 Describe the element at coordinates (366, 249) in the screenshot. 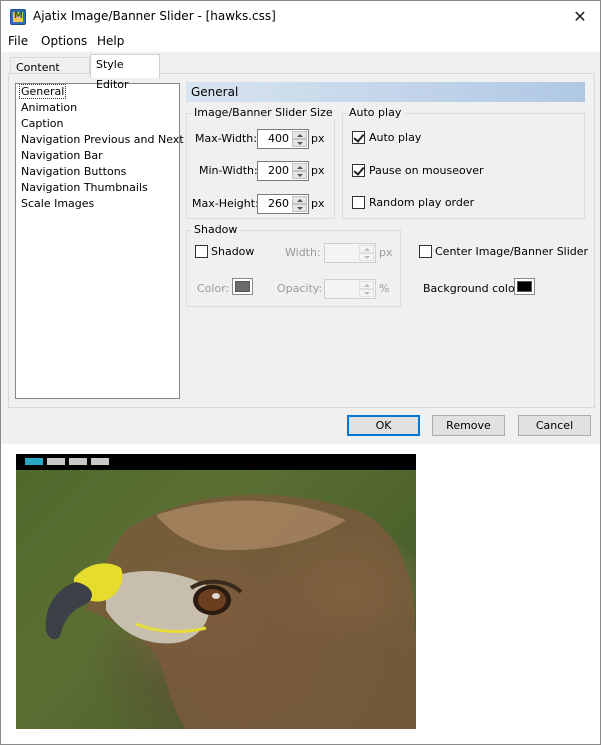

I see `shadow-width-up-arrow-icon` at that location.